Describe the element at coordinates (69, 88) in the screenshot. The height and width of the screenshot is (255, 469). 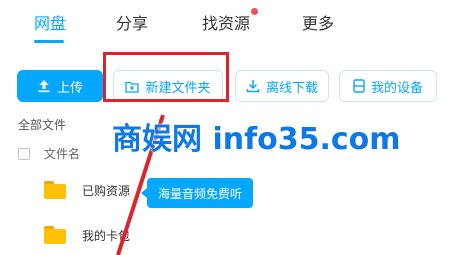
I see `upload-button-label: 上传` at that location.